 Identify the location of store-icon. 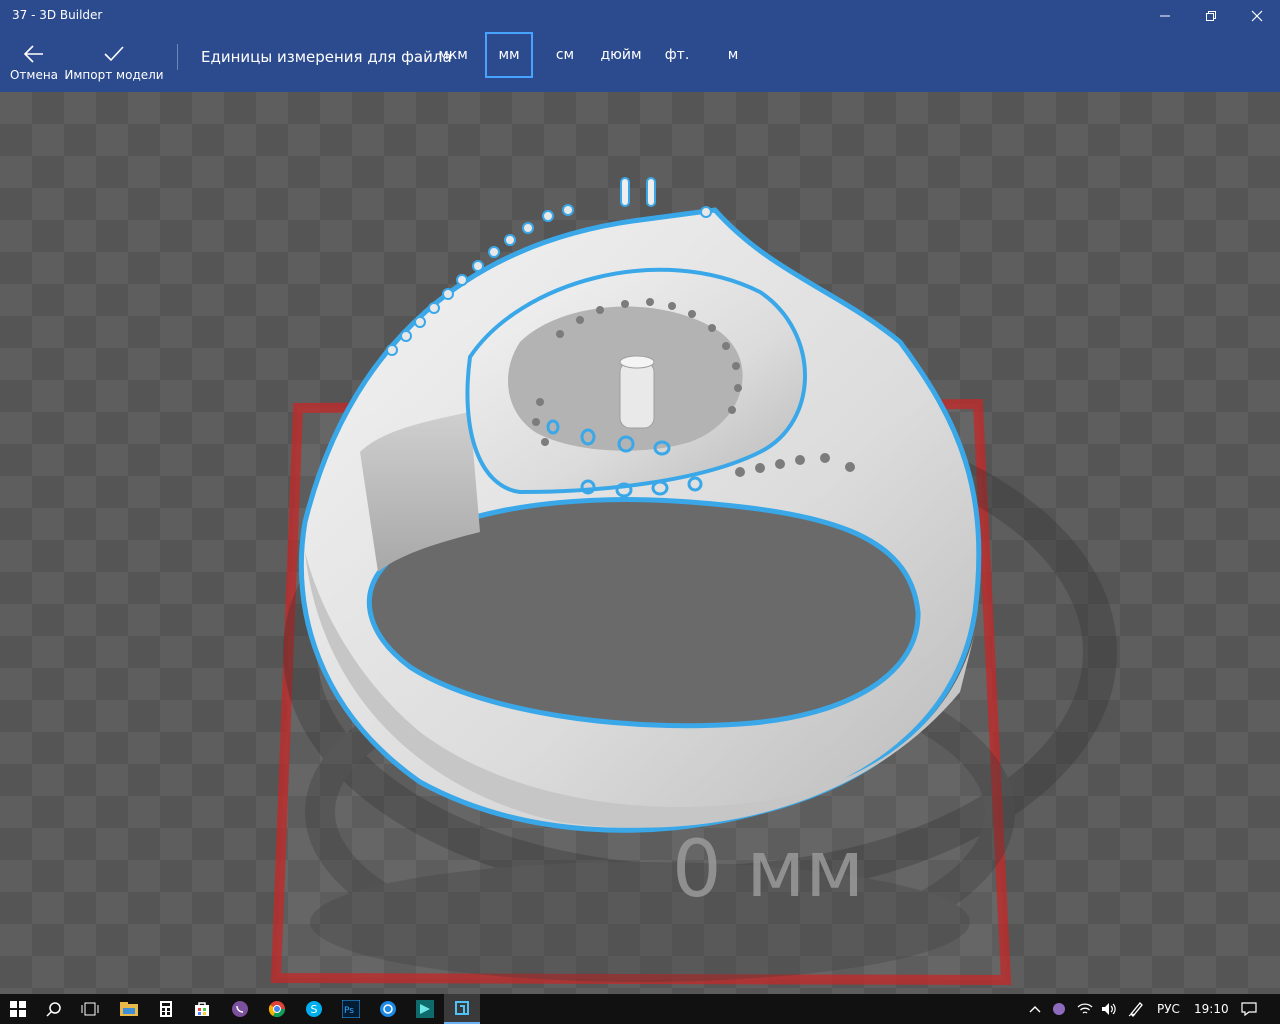
(202, 1009).